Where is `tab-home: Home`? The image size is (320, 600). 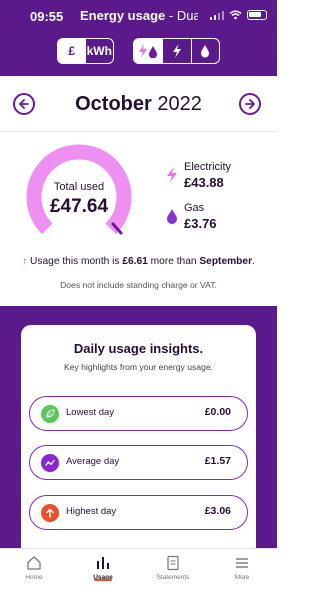 tab-home: Home is located at coordinates (34, 568).